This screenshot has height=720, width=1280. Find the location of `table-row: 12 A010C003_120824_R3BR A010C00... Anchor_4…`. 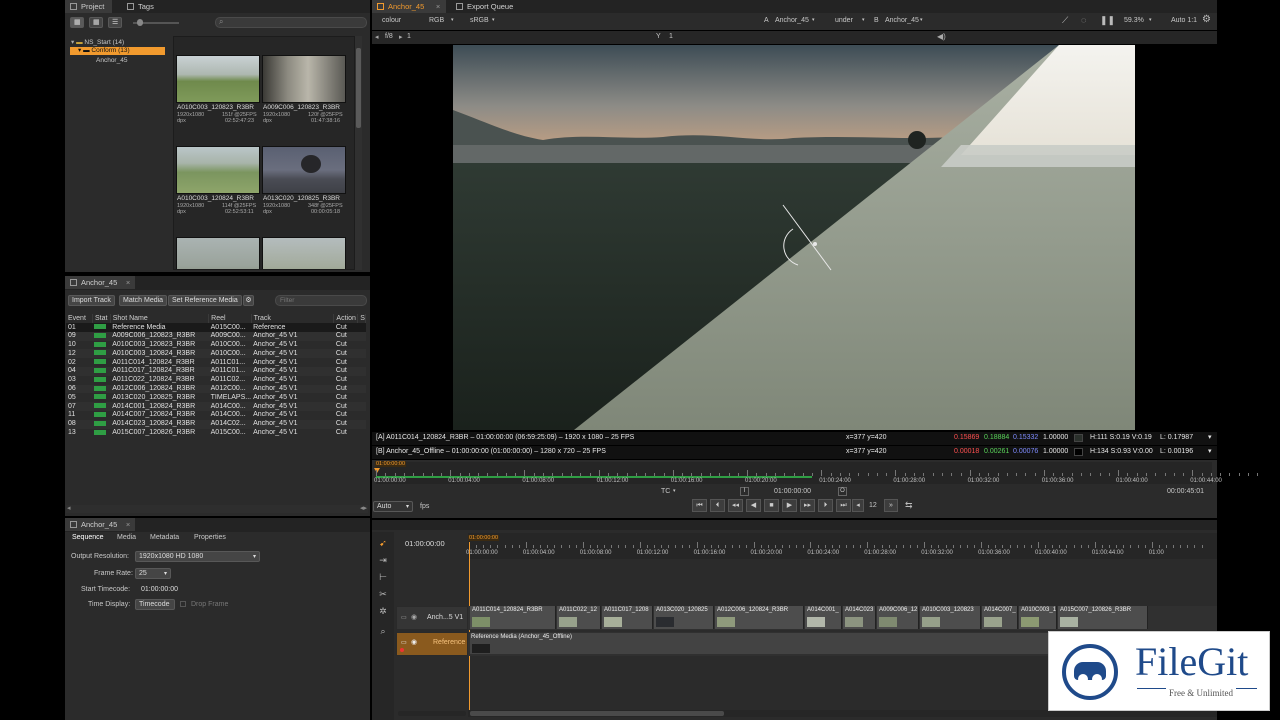

table-row: 12 A010C003_120824_R3BR A010C00... Anchor_4… is located at coordinates (216, 354).